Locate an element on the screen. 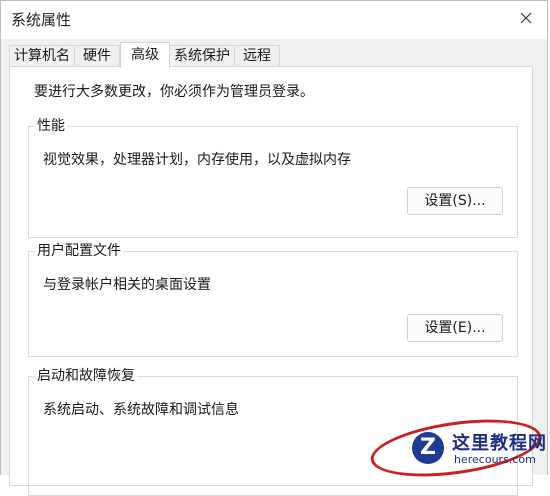  close-button is located at coordinates (526, 18).